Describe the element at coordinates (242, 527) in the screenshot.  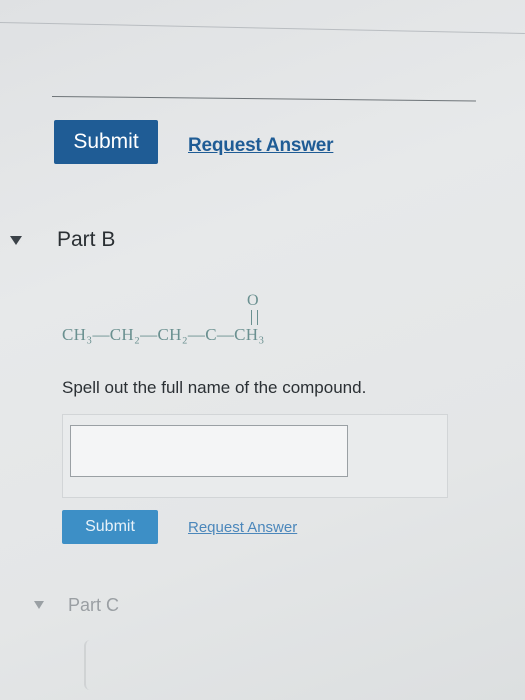
I see `part-b-request-answer-link: Request Answer` at that location.